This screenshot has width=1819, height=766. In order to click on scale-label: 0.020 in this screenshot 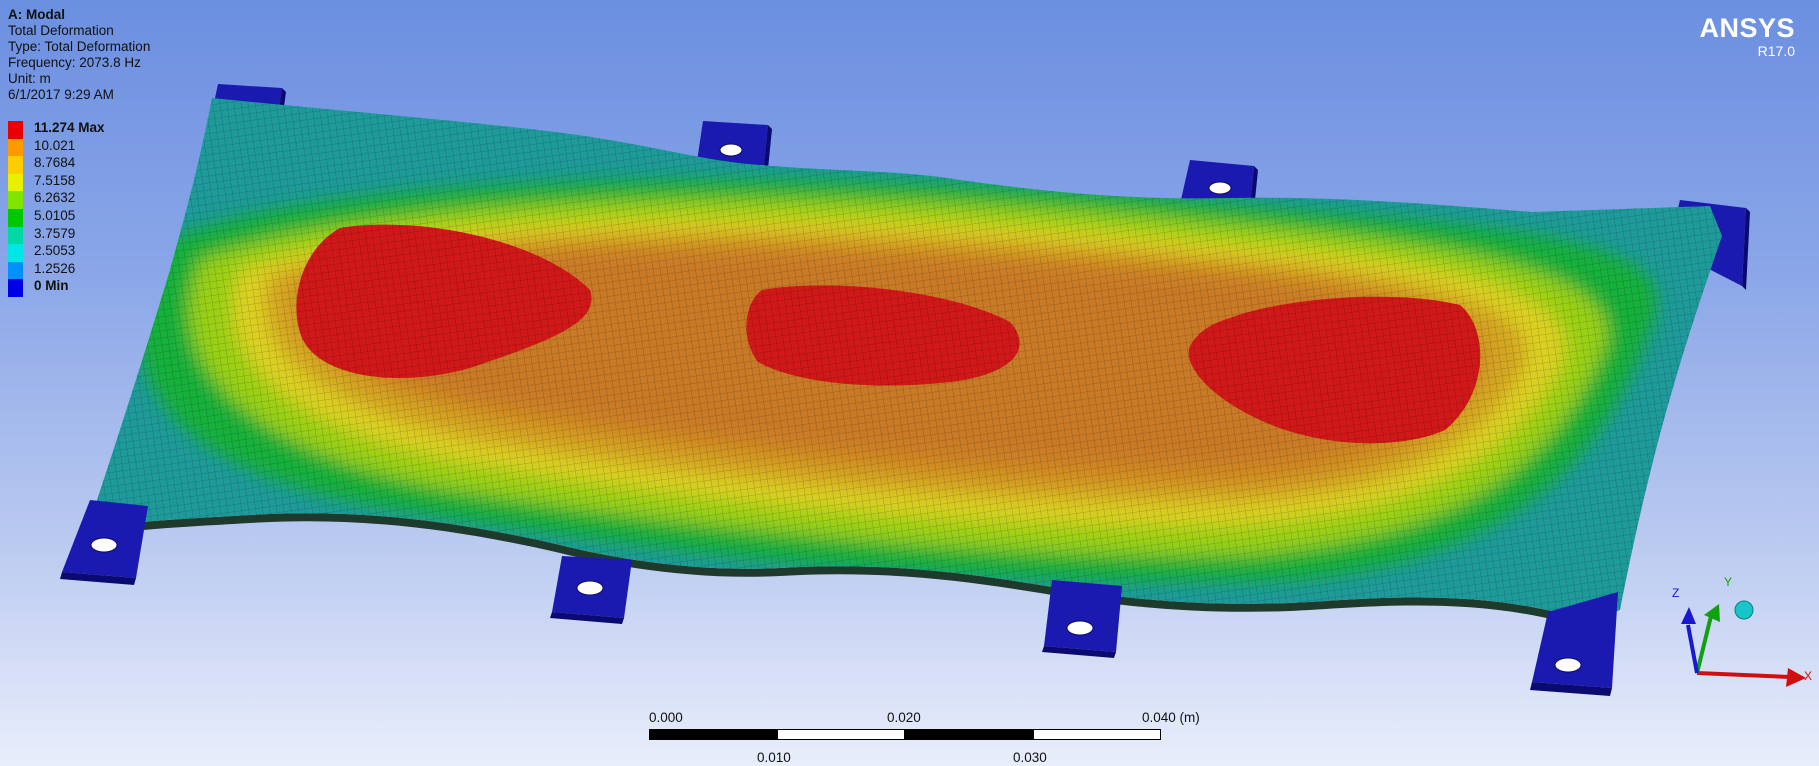, I will do `click(904, 717)`.